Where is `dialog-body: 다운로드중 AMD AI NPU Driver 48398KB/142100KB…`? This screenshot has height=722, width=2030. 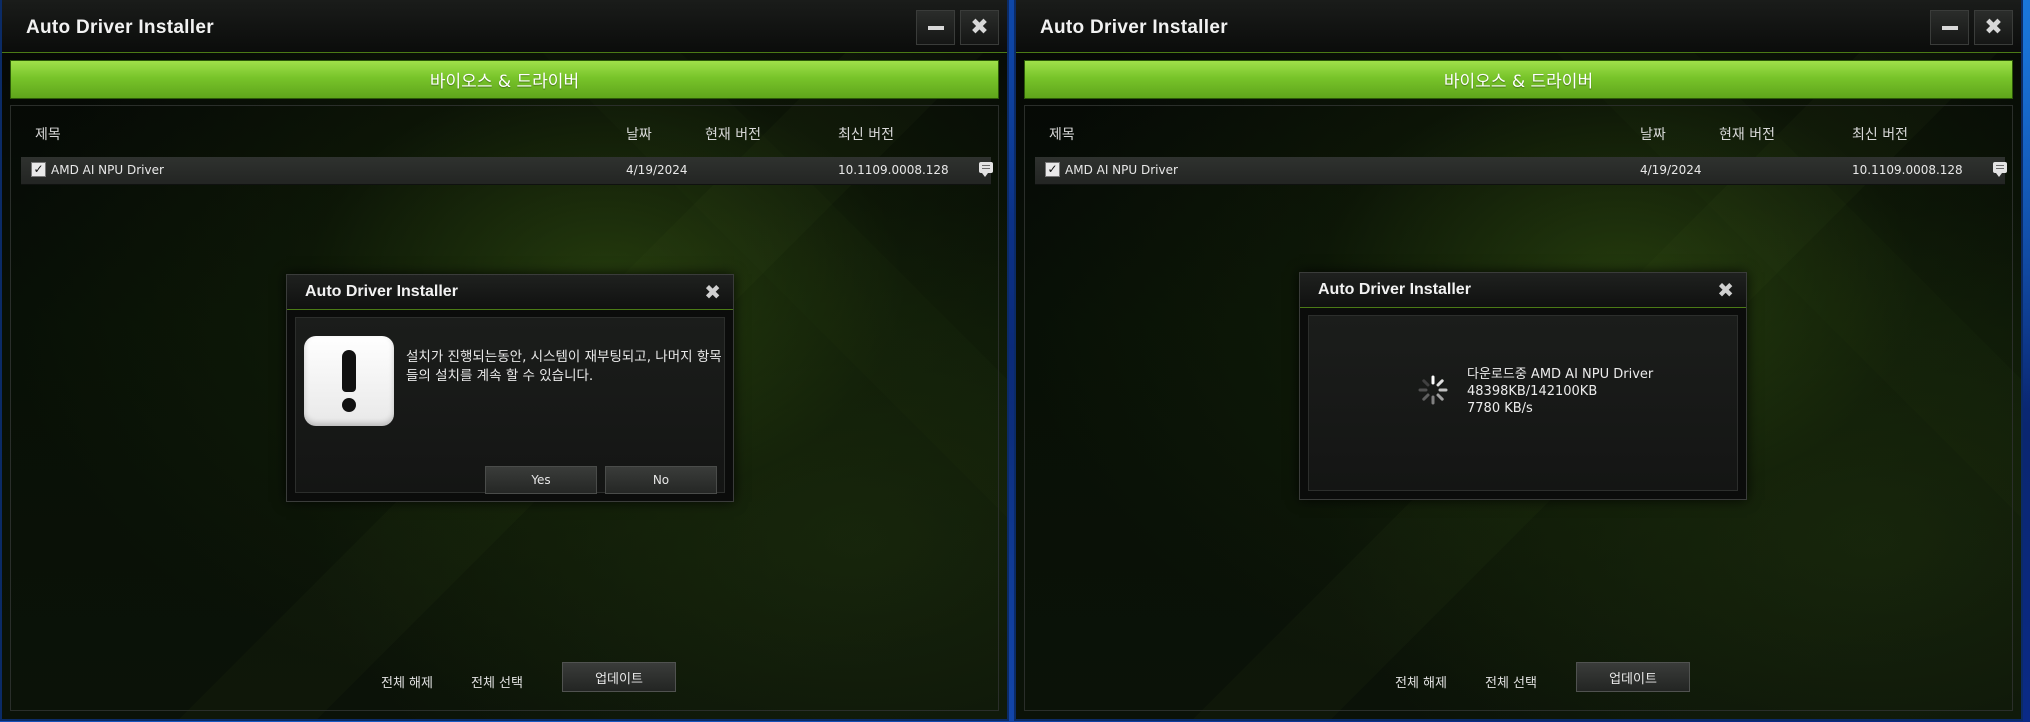
dialog-body: 다운로드중 AMD AI NPU Driver 48398KB/142100KB… is located at coordinates (1523, 403).